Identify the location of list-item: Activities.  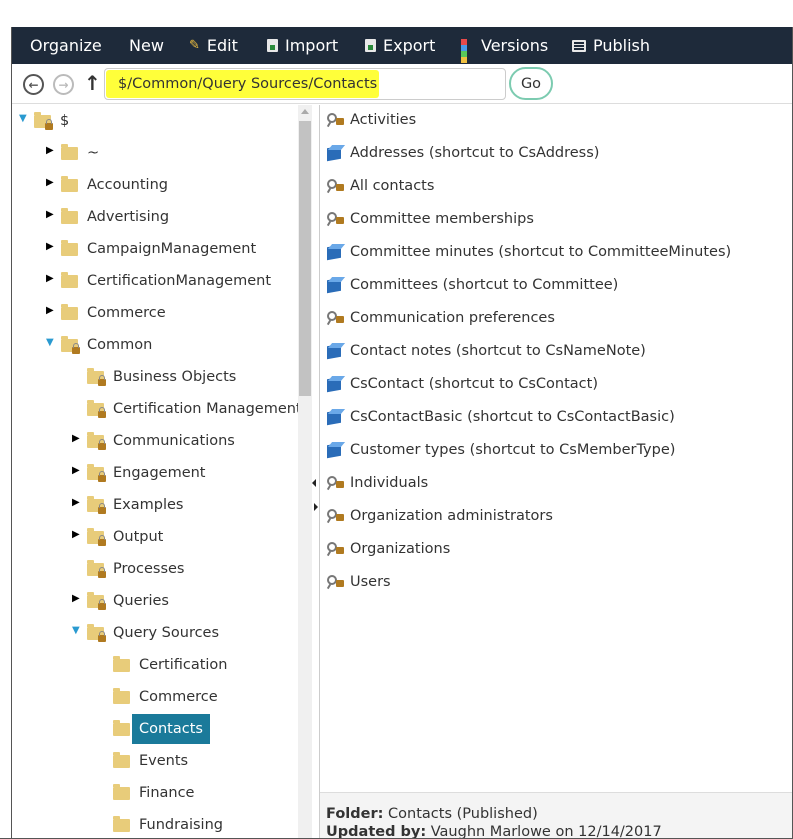
(371, 120).